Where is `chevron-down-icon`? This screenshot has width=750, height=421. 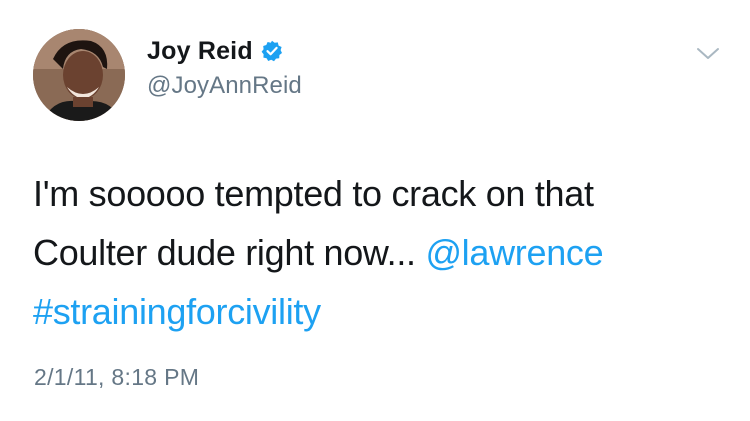
chevron-down-icon is located at coordinates (708, 54).